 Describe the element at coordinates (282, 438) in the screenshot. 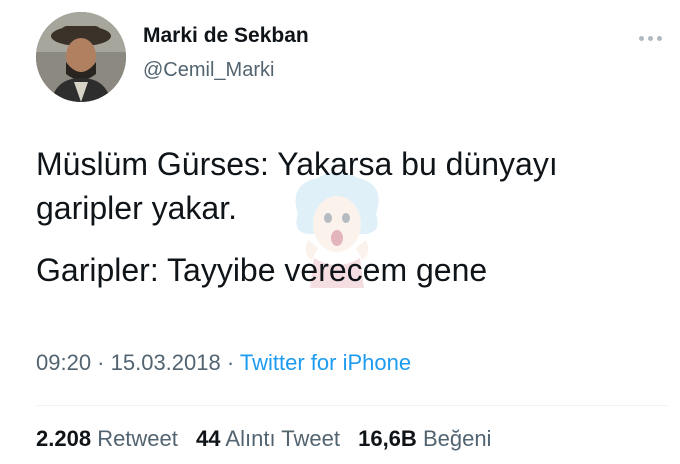

I see `quotes-label: Alıntı Tweet` at that location.